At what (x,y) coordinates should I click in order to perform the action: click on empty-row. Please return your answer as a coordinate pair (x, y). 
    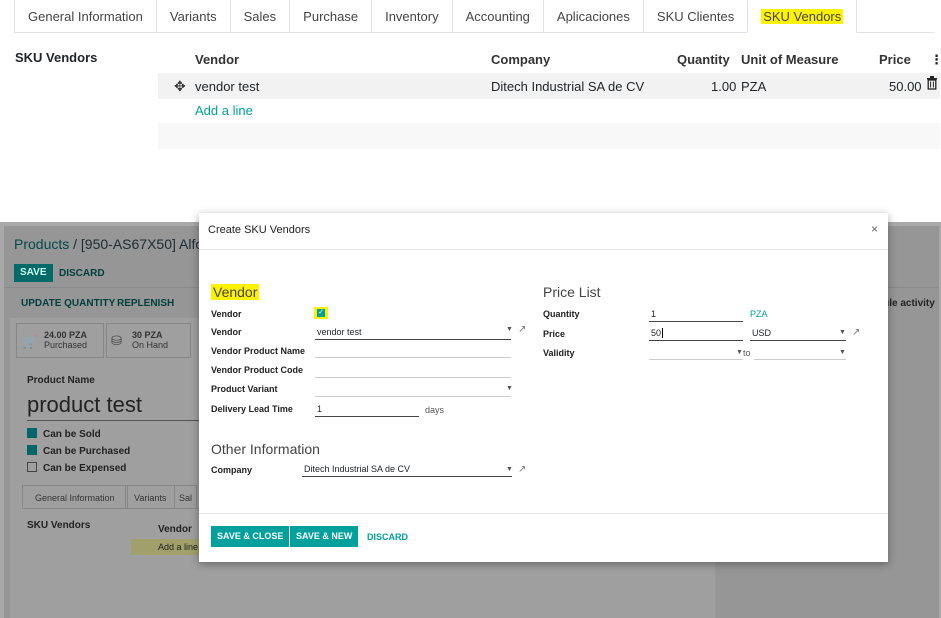
    Looking at the image, I should click on (549, 136).